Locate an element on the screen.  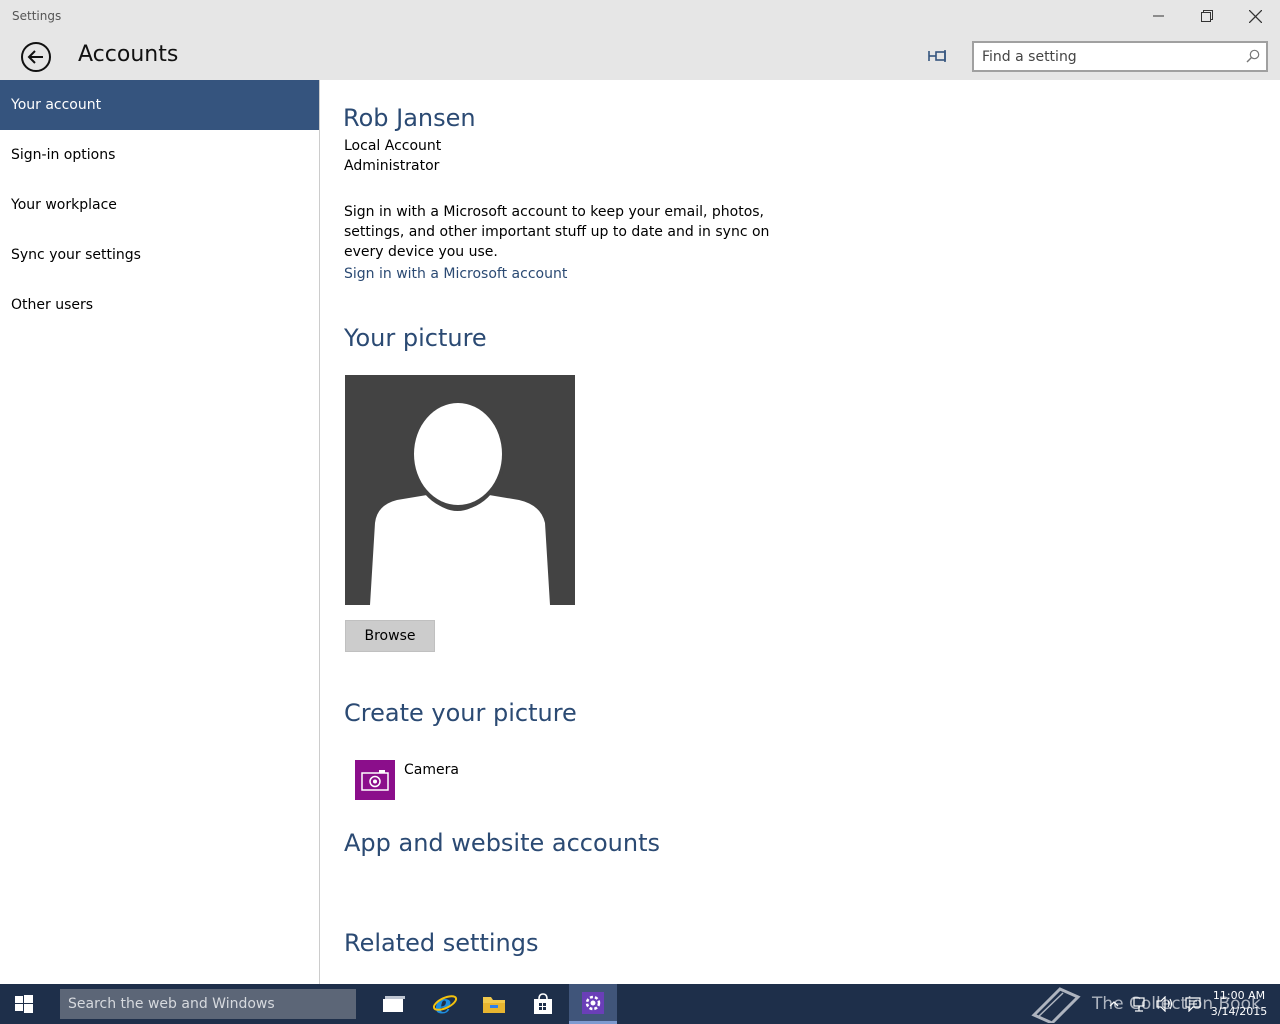
clock-time: 11:00 AM is located at coordinates (1239, 995).